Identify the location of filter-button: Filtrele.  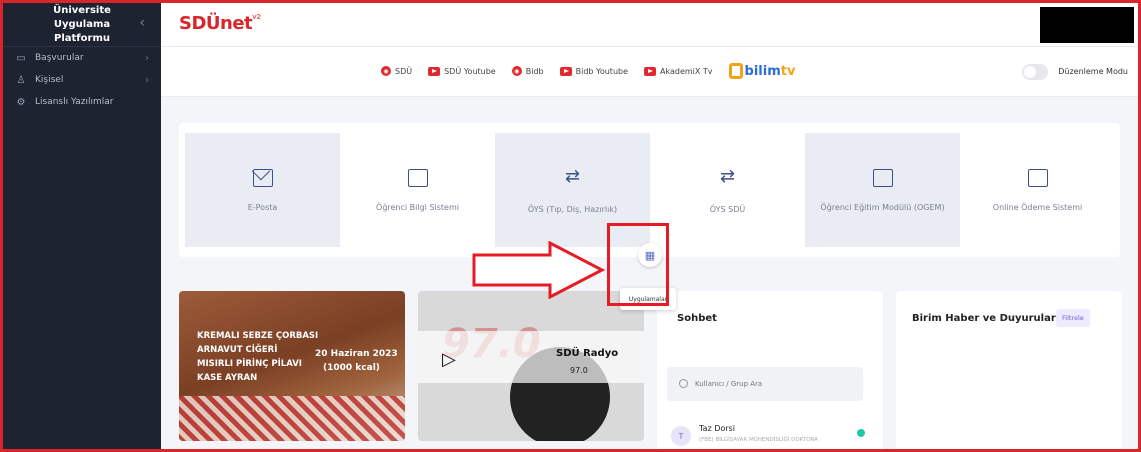
(1073, 318).